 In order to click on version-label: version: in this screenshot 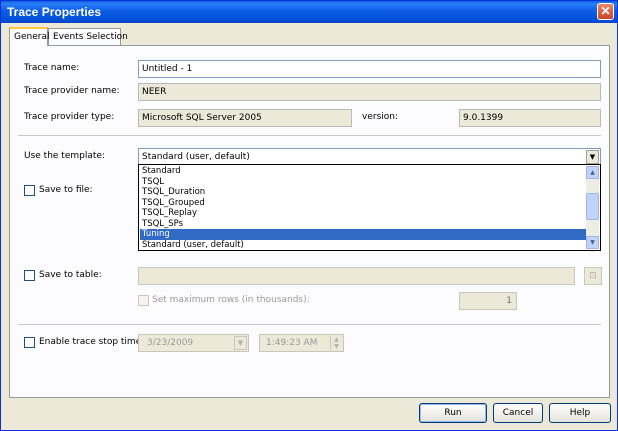, I will do `click(380, 117)`.